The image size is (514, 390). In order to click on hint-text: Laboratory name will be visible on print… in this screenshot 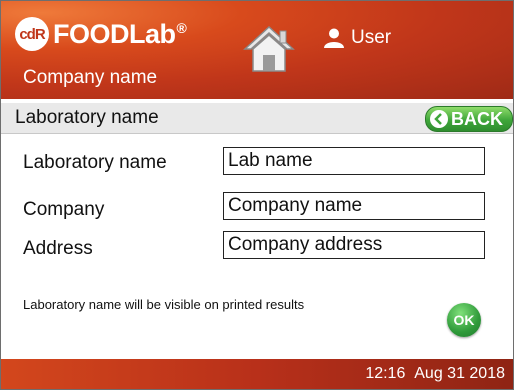, I will do `click(164, 304)`.